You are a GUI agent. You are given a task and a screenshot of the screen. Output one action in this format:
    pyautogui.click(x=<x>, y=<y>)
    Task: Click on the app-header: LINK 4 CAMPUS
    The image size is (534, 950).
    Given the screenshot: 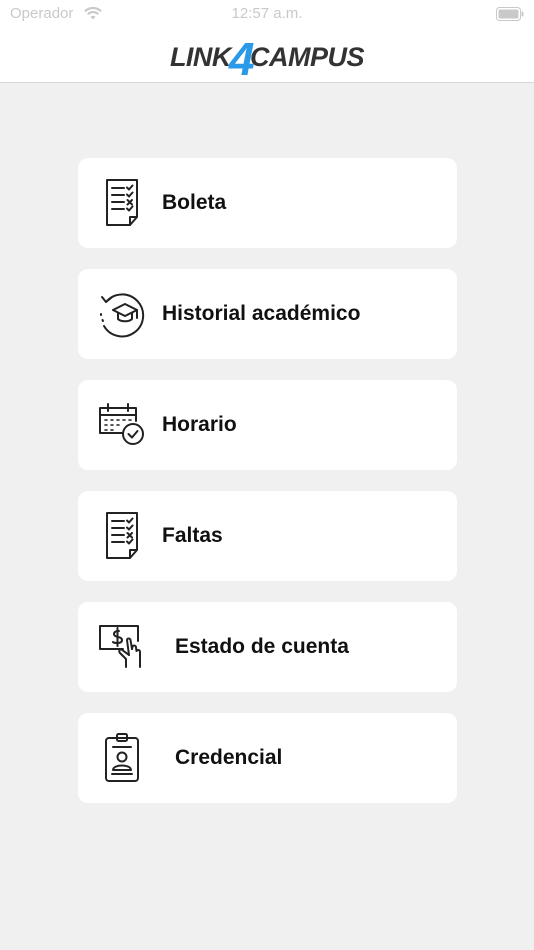 What is the action you would take?
    pyautogui.click(x=267, y=55)
    